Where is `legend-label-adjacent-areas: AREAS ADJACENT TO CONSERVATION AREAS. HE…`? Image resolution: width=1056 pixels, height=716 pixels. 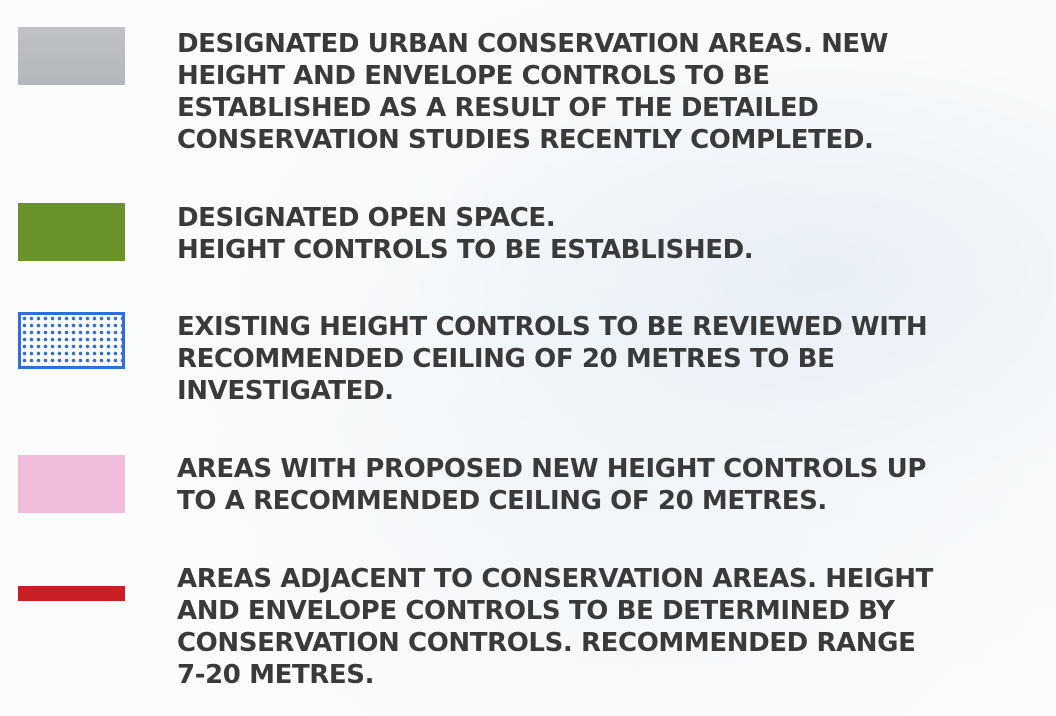 legend-label-adjacent-areas: AREAS ADJACENT TO CONSERVATION AREAS. HE… is located at coordinates (555, 627).